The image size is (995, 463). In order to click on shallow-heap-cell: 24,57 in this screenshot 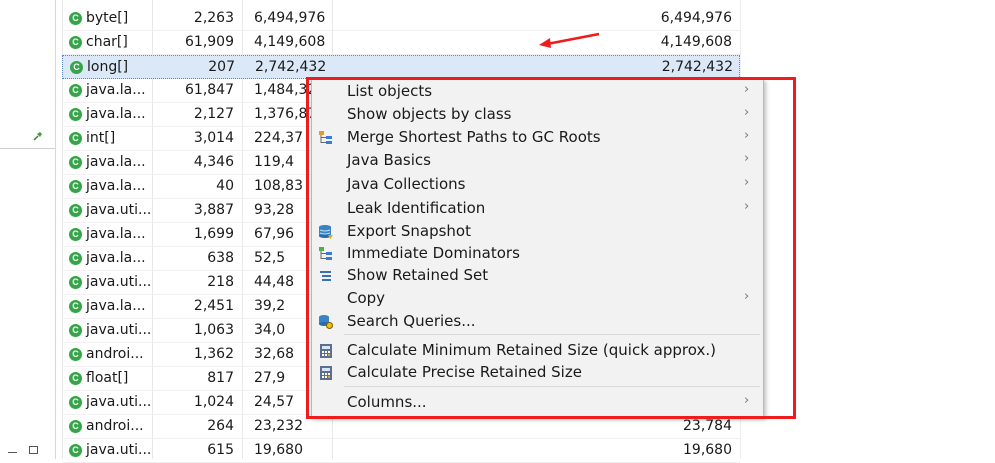, I will do `click(274, 402)`.